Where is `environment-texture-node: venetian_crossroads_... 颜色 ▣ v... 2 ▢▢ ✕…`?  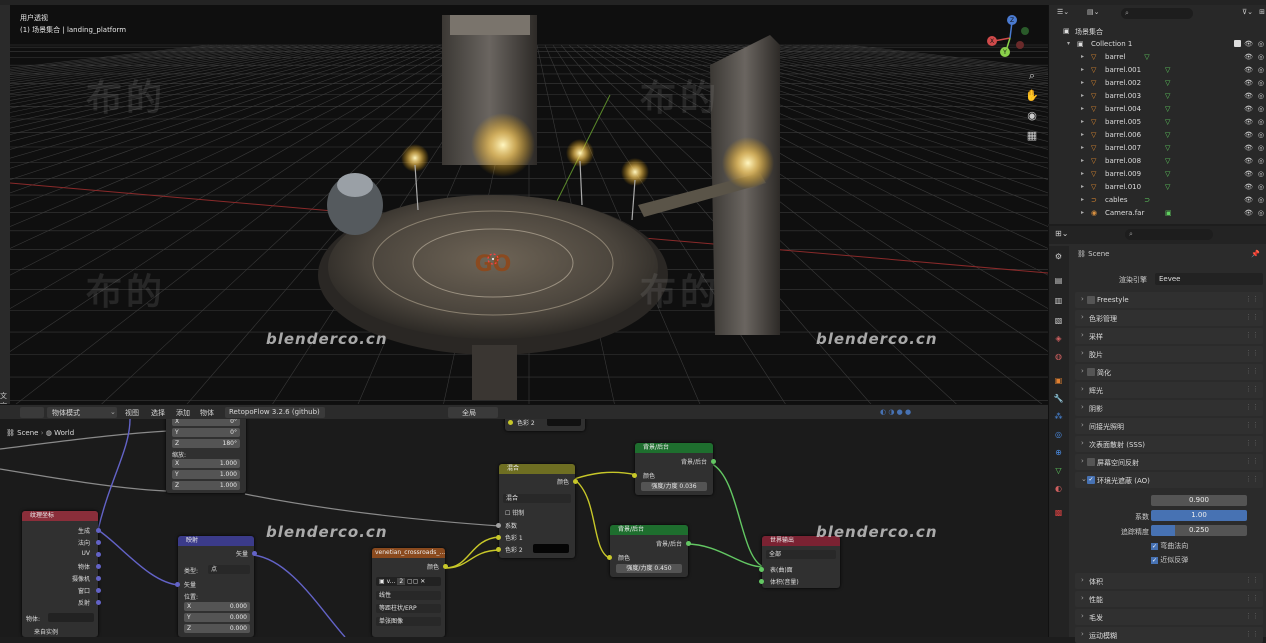 environment-texture-node: venetian_crossroads_... 颜色 ▣ v... 2 ▢▢ ✕… is located at coordinates (410, 592).